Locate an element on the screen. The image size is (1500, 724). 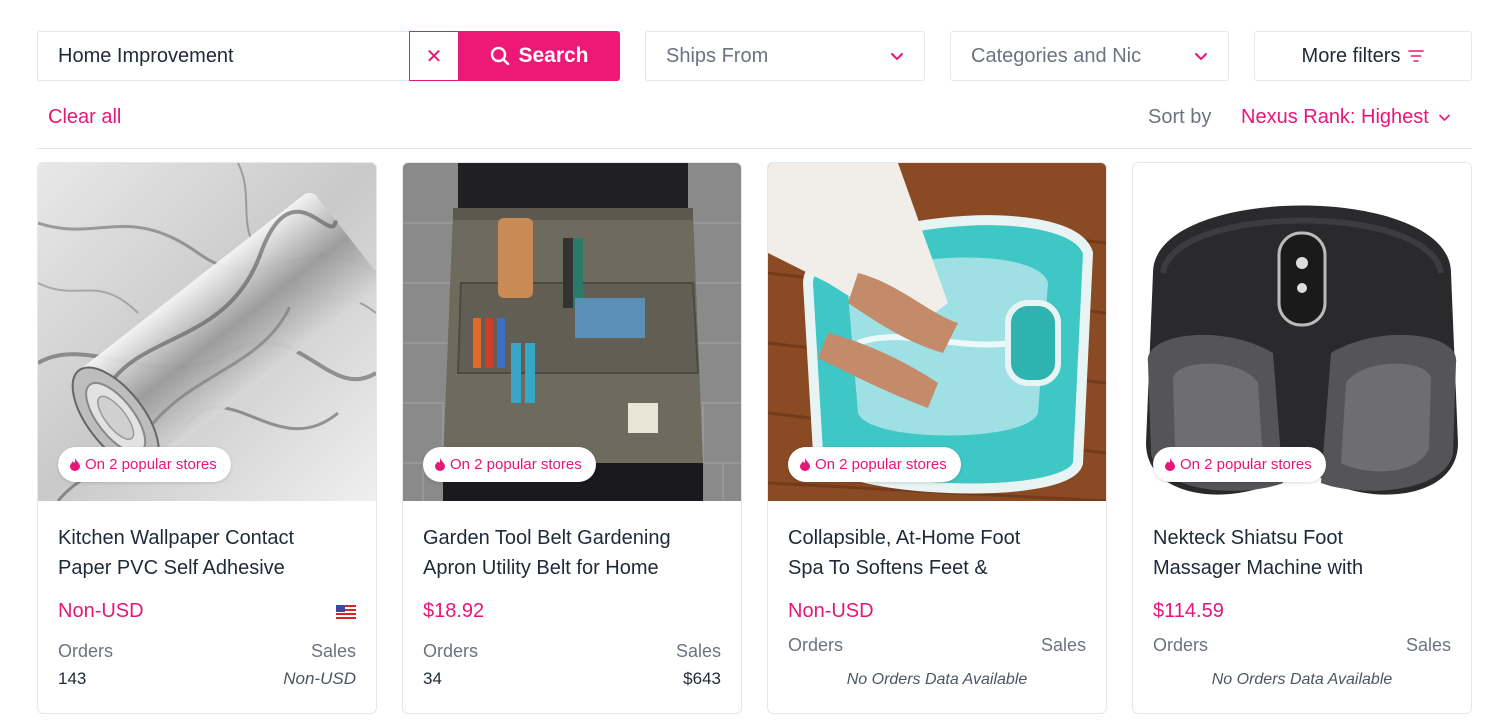
search-button: Search is located at coordinates (539, 56).